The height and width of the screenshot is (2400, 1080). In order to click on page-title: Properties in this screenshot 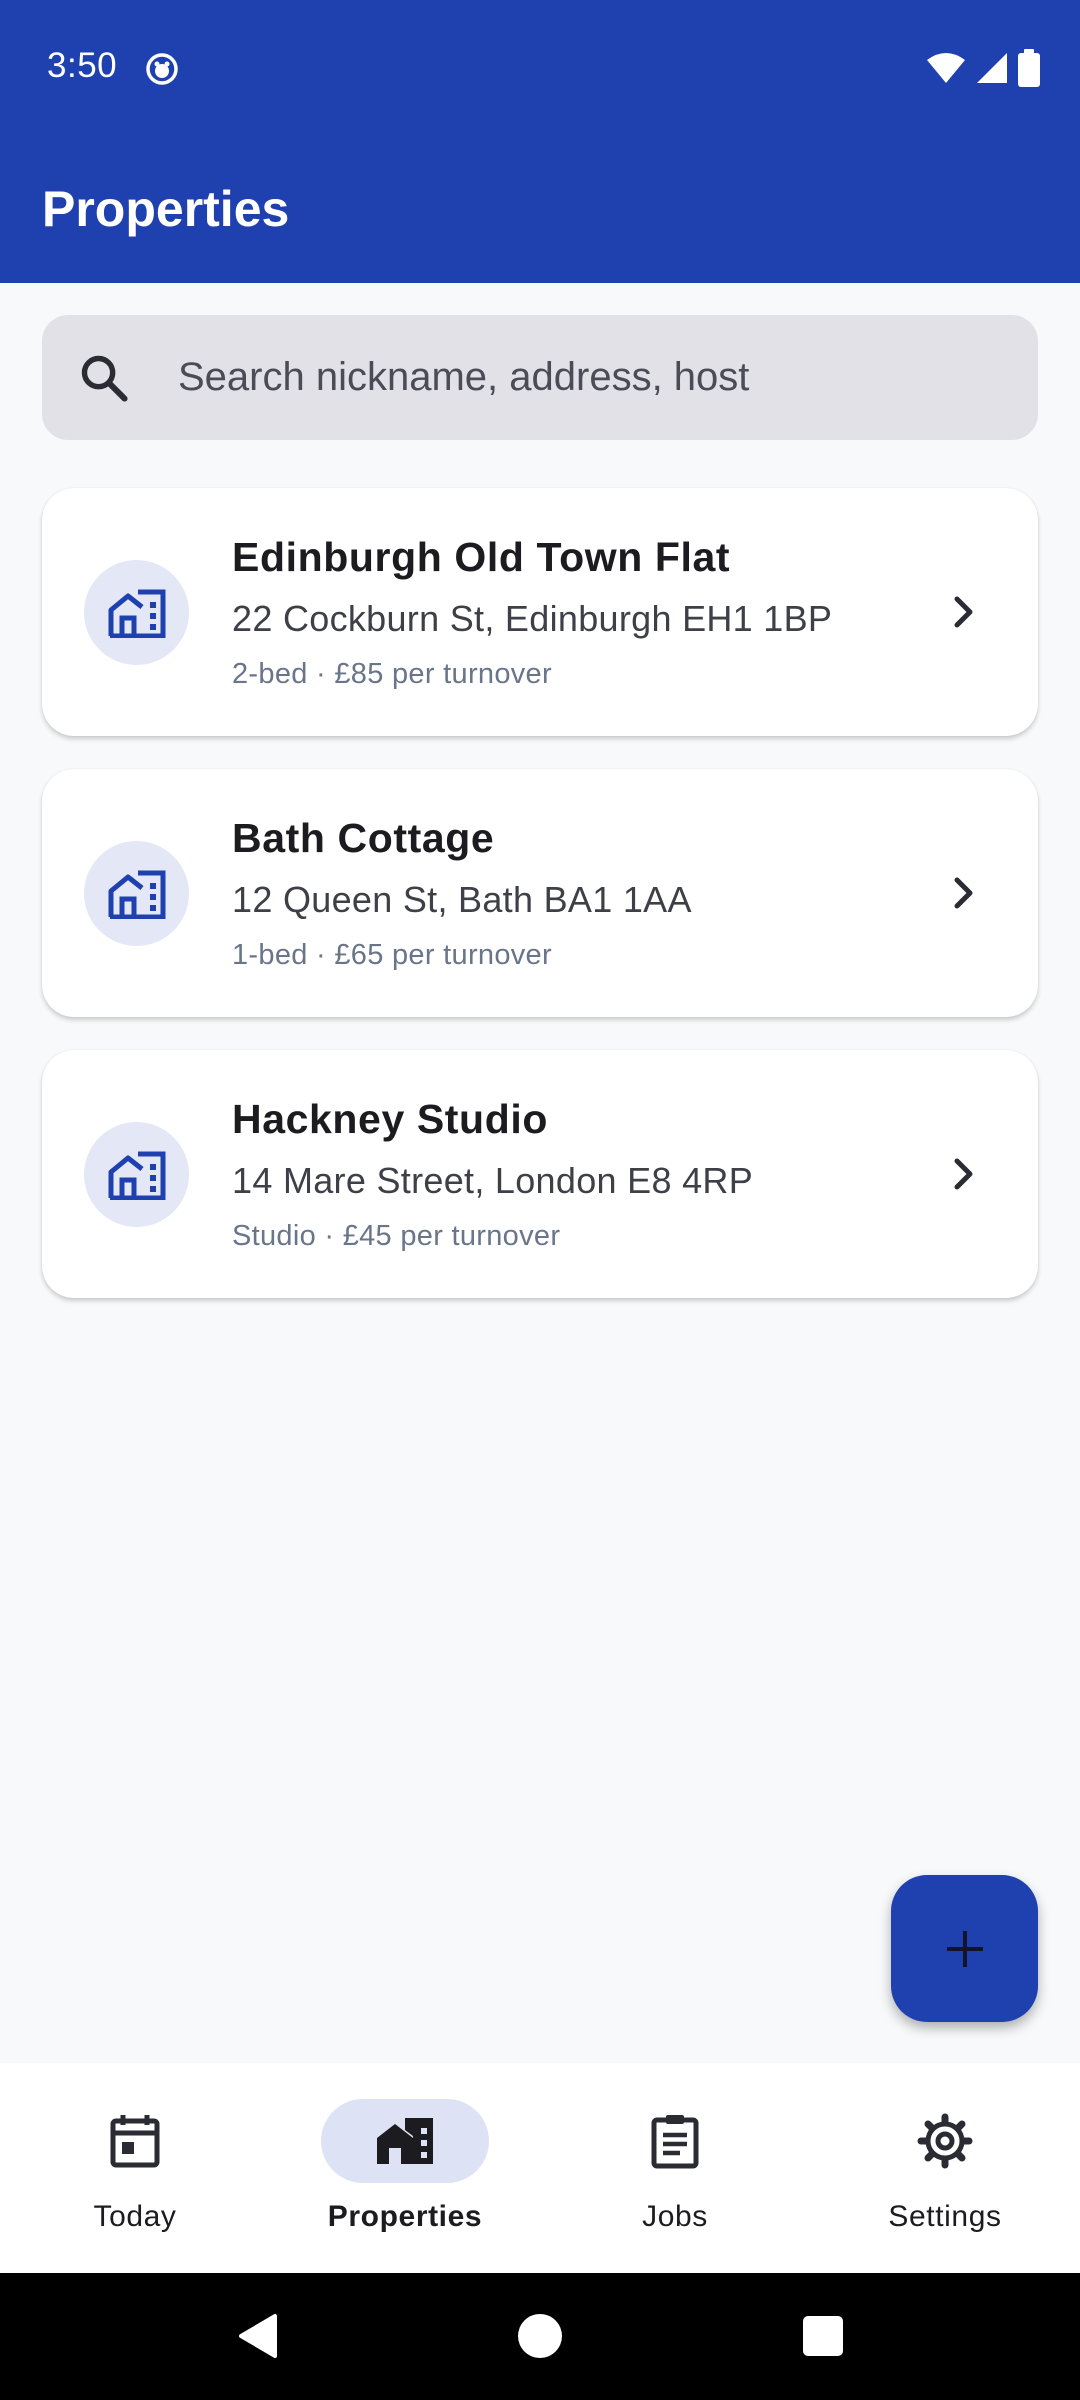, I will do `click(166, 209)`.